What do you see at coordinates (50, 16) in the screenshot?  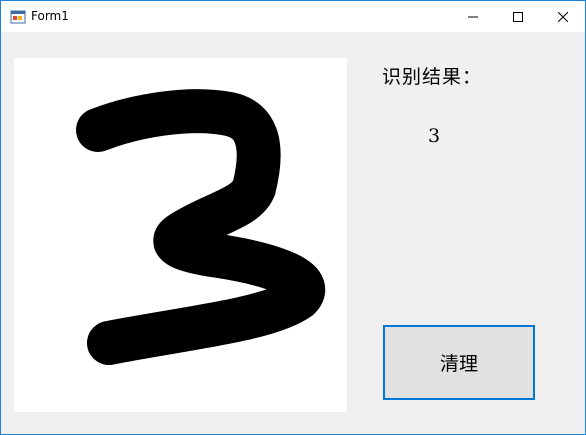 I see `window-title: Form1` at bounding box center [50, 16].